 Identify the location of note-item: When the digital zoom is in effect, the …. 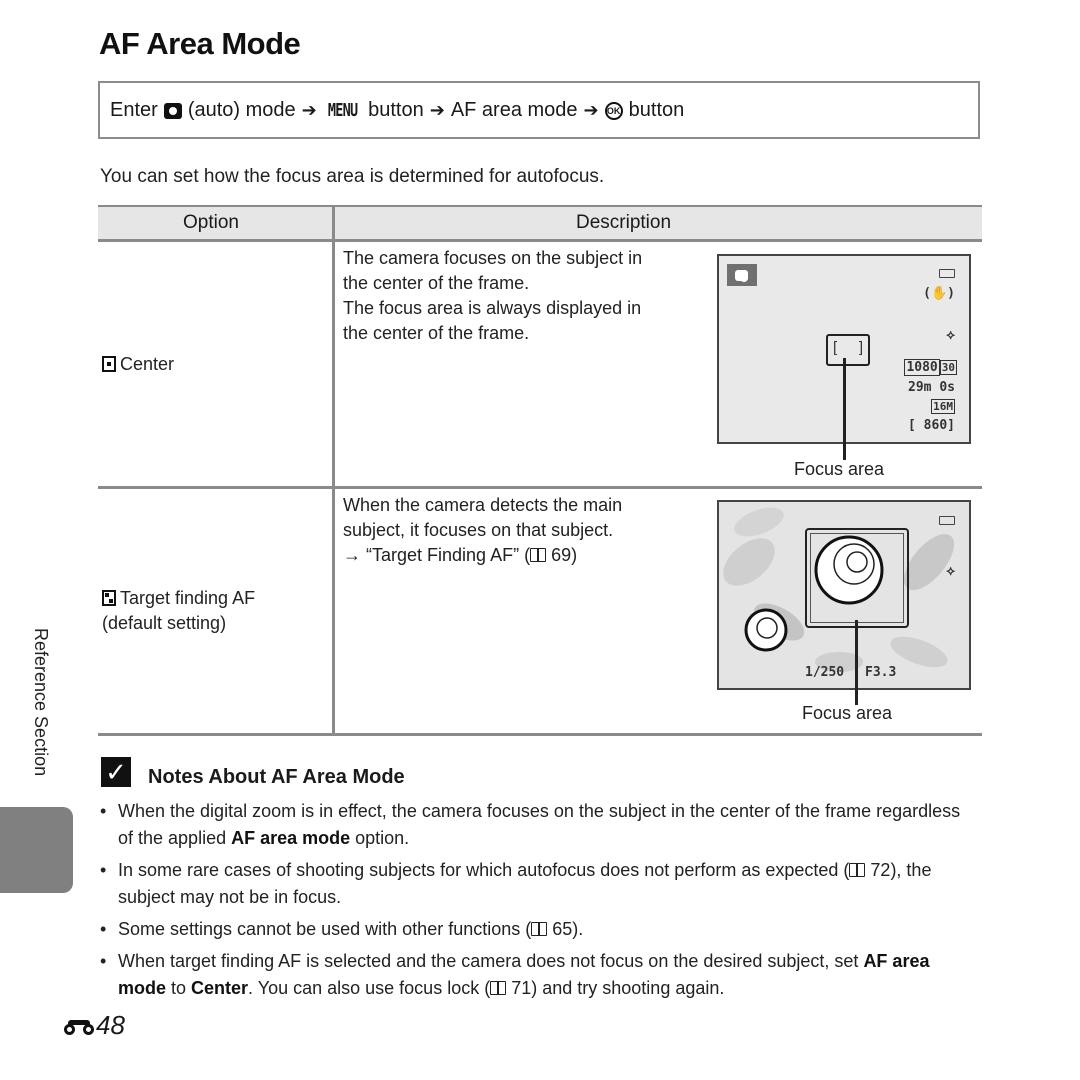
(535, 825).